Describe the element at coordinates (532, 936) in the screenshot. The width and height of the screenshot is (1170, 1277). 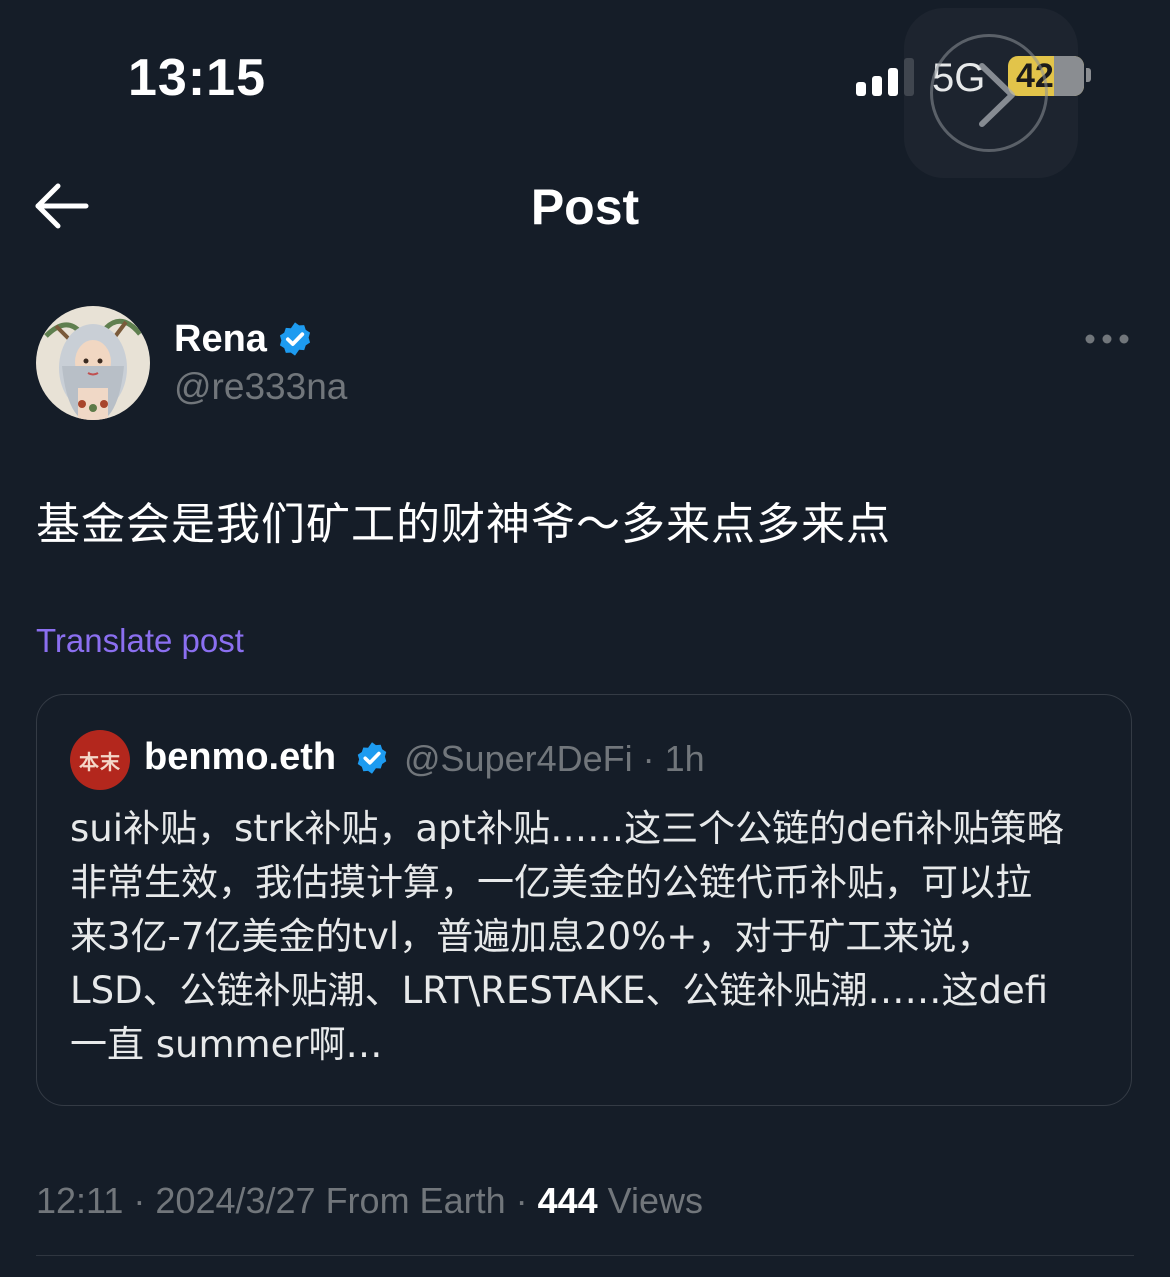
I see `quoted-text-line: 来3亿-7亿美金的tvl，普遍加息20%+，对于矿工来说，` at that location.